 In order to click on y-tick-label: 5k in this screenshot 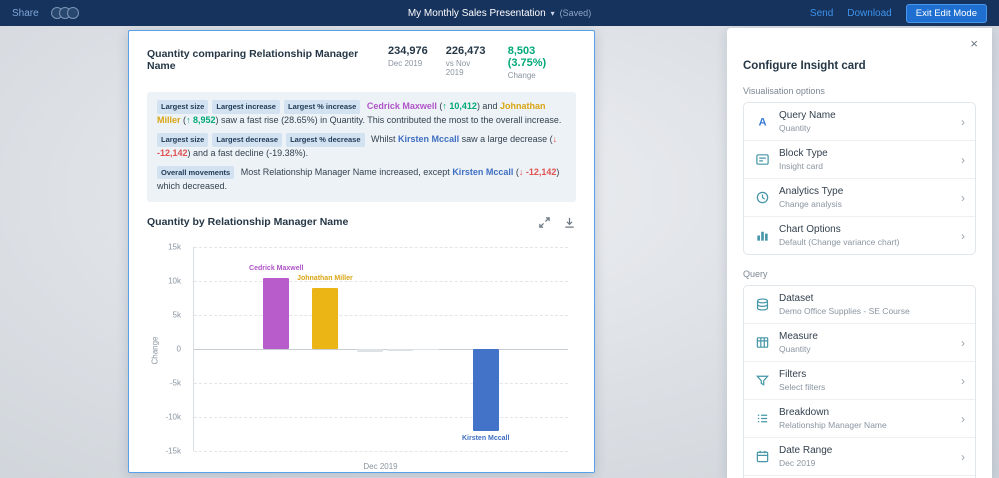, I will do `click(176, 315)`.